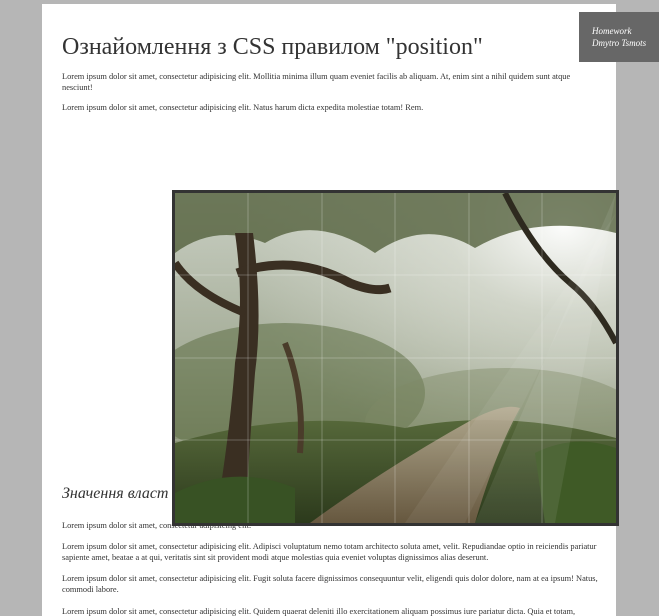 The image size is (659, 616). Describe the element at coordinates (115, 493) in the screenshot. I see `section-heading: Значення власт` at that location.